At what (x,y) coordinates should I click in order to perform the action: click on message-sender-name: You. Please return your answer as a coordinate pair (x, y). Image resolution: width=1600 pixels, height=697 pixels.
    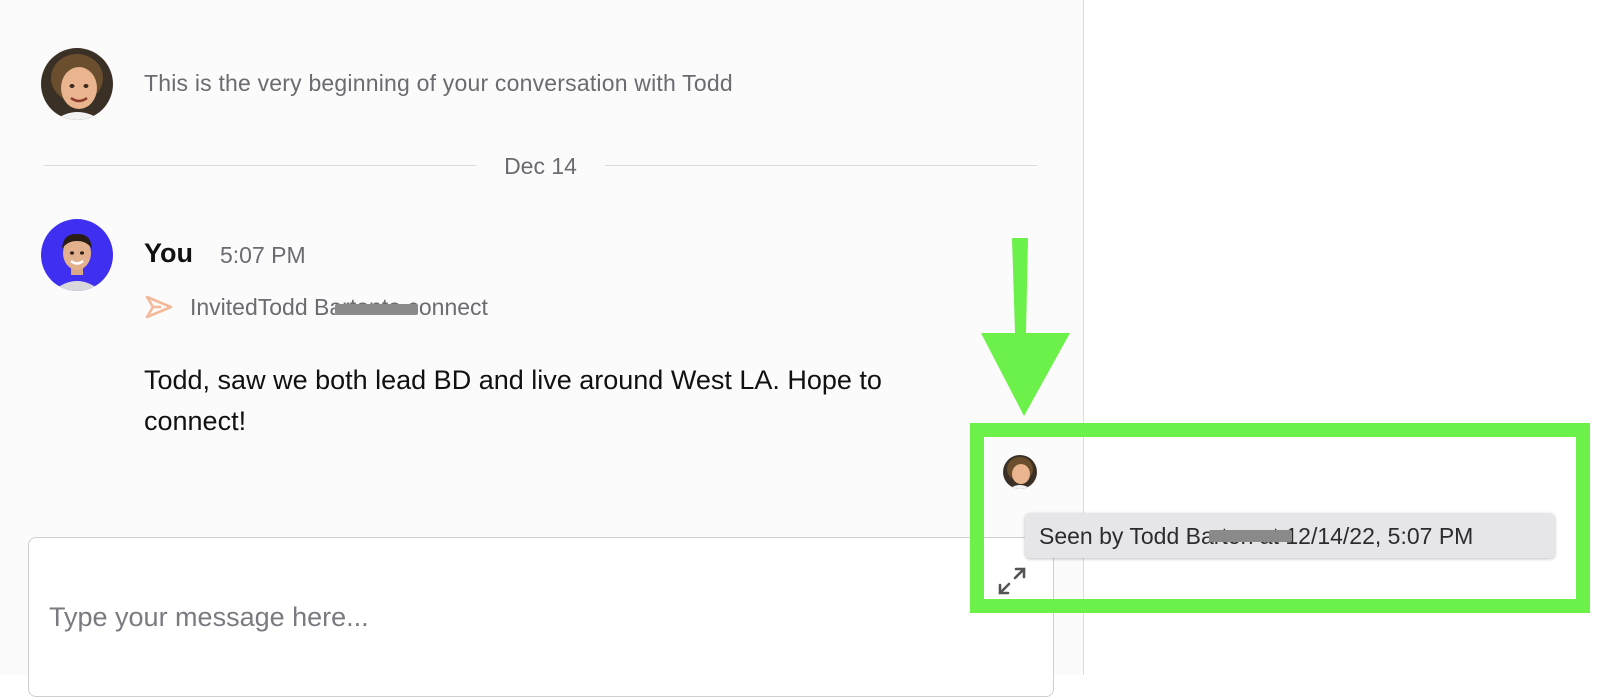
    Looking at the image, I should click on (168, 253).